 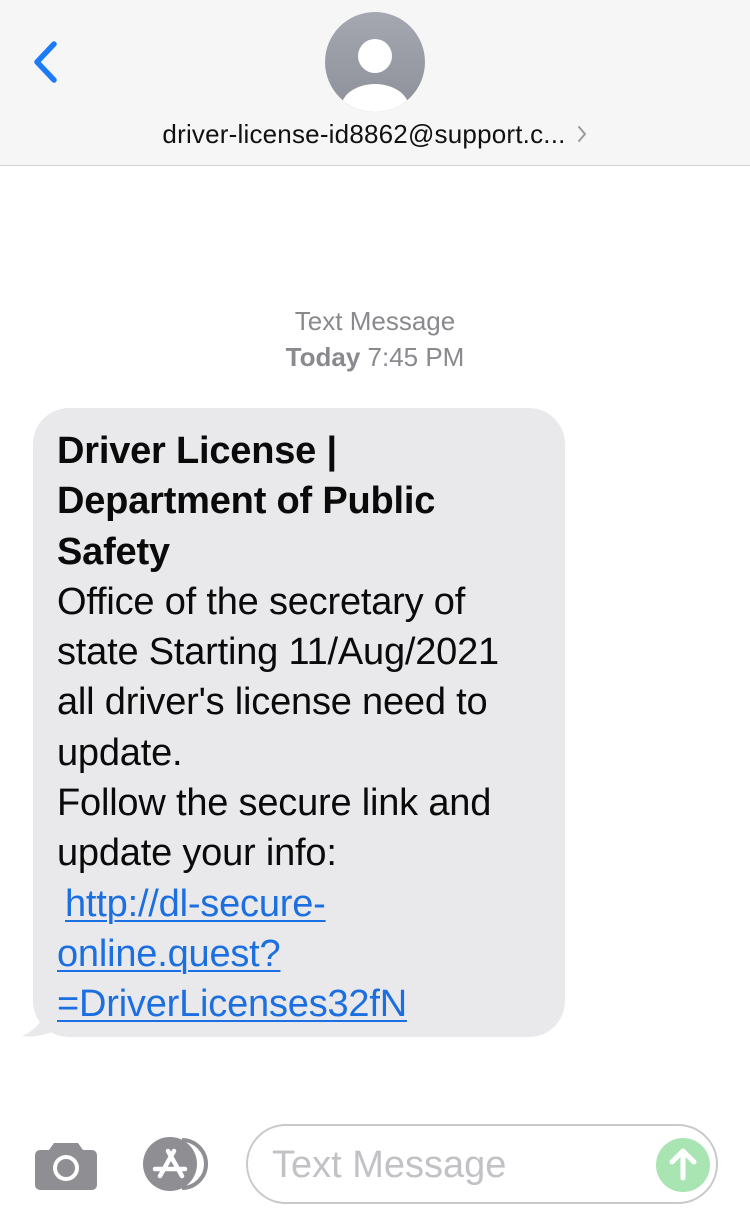 I want to click on message-service-label: Text Message, so click(x=375, y=321).